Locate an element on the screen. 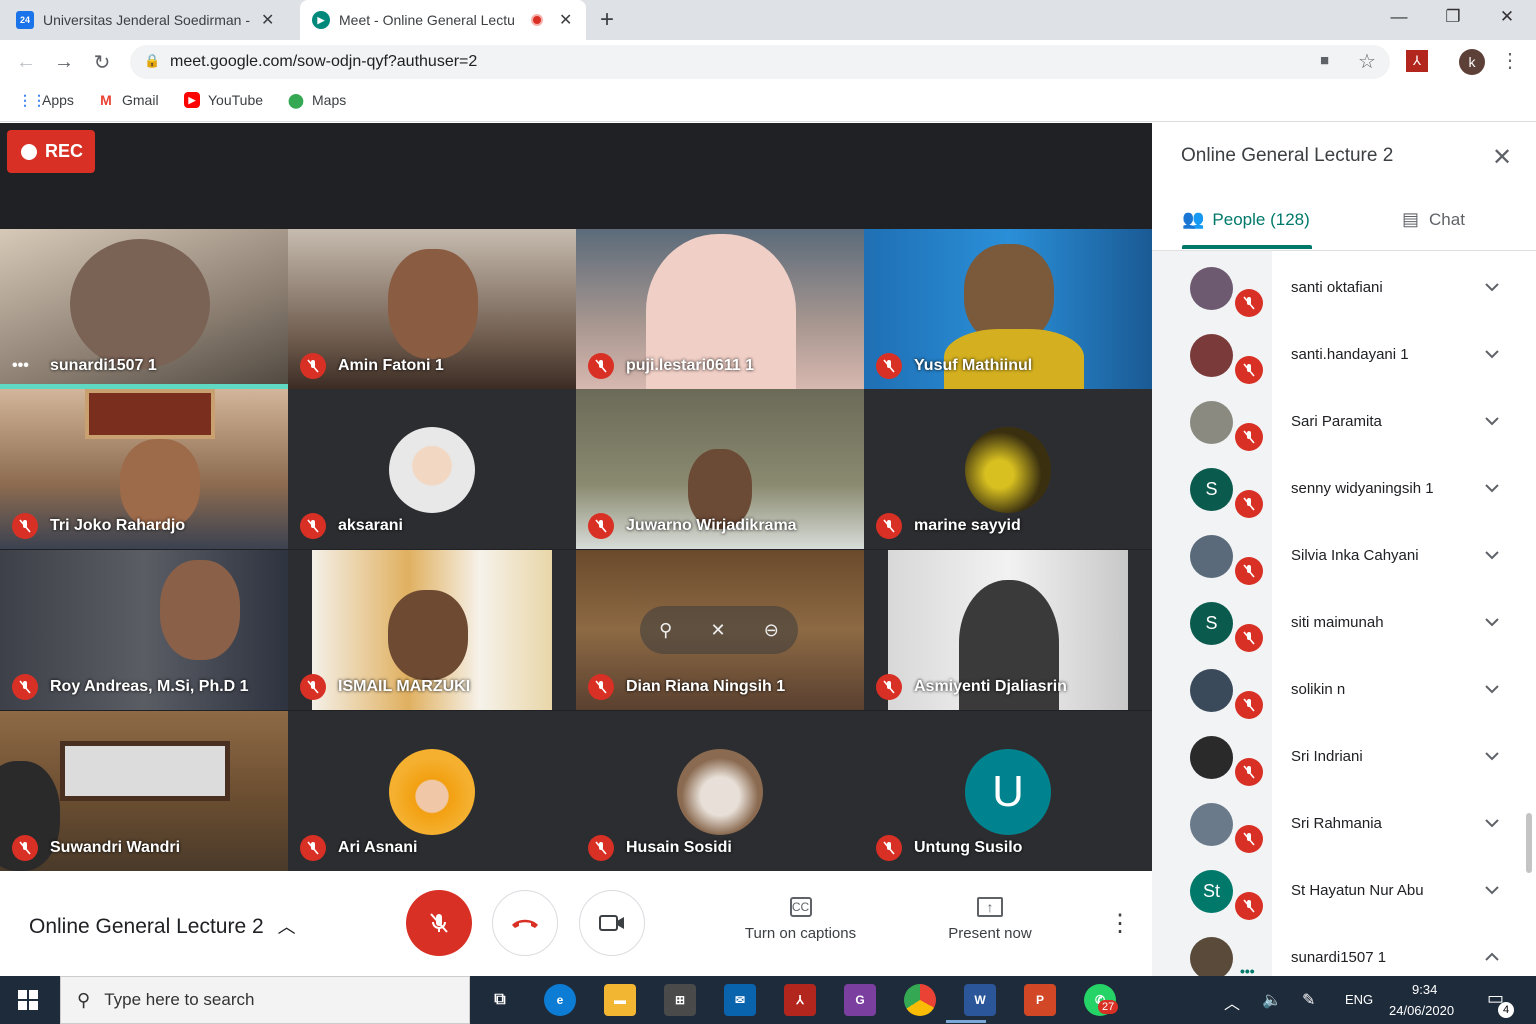 This screenshot has height=1024, width=1536. bookmark-maps: ⬤ Maps is located at coordinates (317, 100).